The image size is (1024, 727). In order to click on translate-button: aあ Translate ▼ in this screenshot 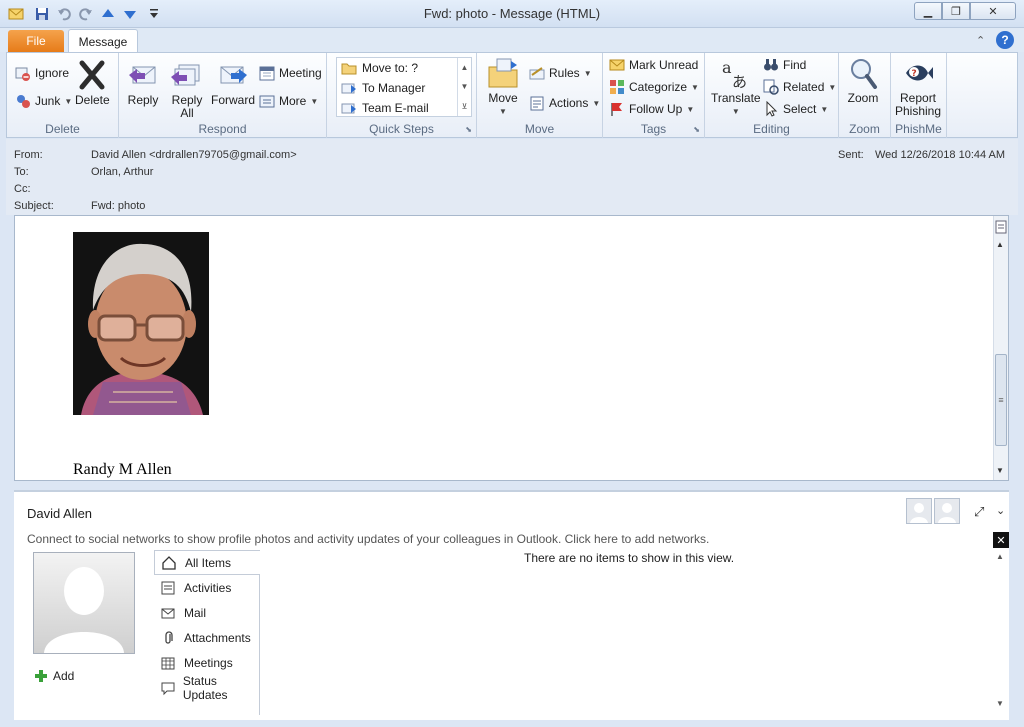, I will do `click(736, 87)`.